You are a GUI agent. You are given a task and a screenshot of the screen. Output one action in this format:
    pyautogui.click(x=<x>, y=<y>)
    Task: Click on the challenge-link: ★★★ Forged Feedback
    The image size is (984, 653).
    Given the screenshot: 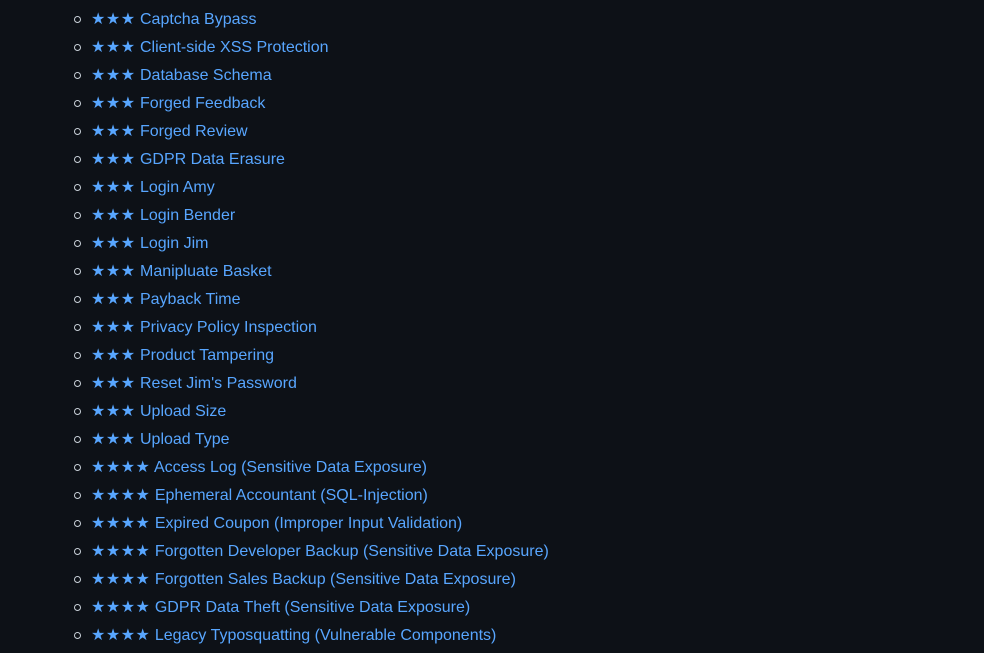 What is the action you would take?
    pyautogui.click(x=178, y=103)
    